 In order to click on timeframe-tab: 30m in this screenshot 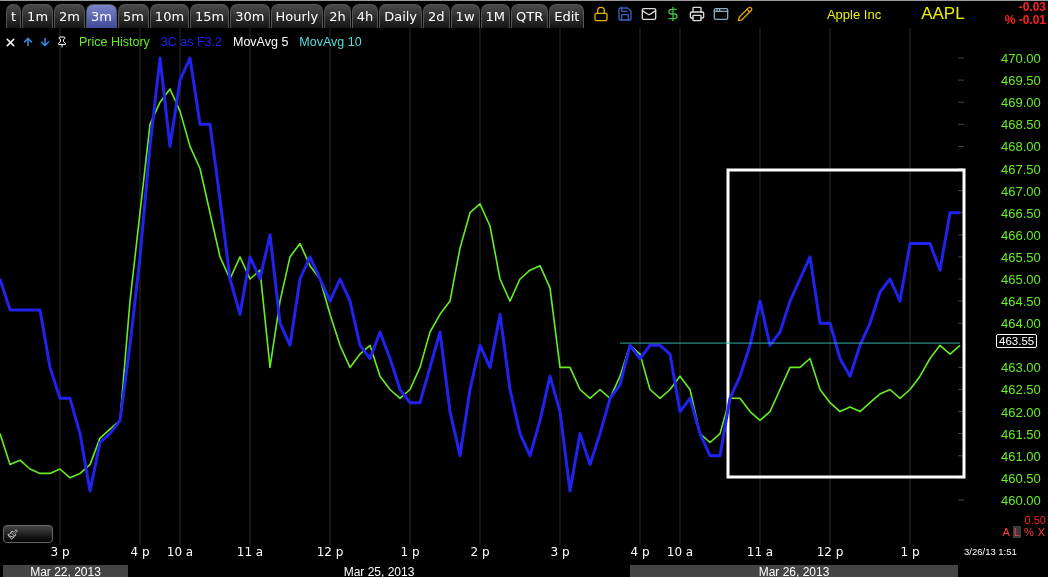, I will do `click(250, 16)`.